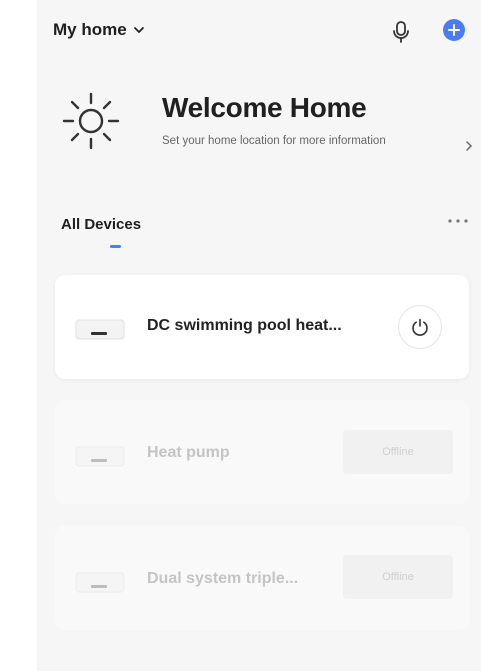  What do you see at coordinates (188, 452) in the screenshot?
I see `device-name: Heat pump` at bounding box center [188, 452].